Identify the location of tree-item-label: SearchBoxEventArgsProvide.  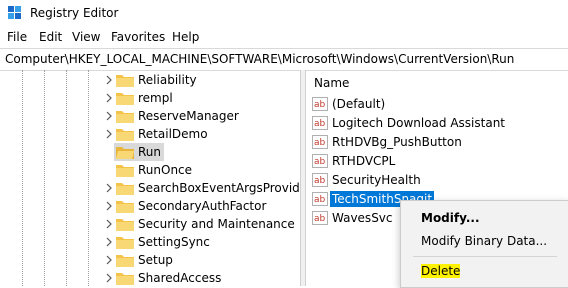
(219, 188).